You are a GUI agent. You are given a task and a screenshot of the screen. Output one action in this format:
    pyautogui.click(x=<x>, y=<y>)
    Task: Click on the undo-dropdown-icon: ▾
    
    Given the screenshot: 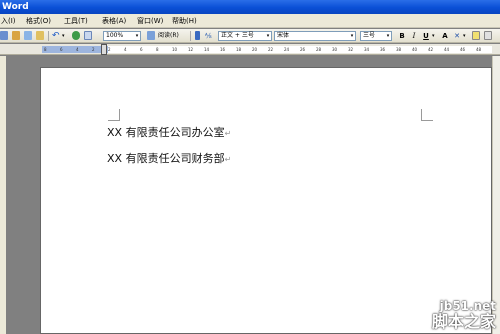 What is the action you would take?
    pyautogui.click(x=63, y=36)
    